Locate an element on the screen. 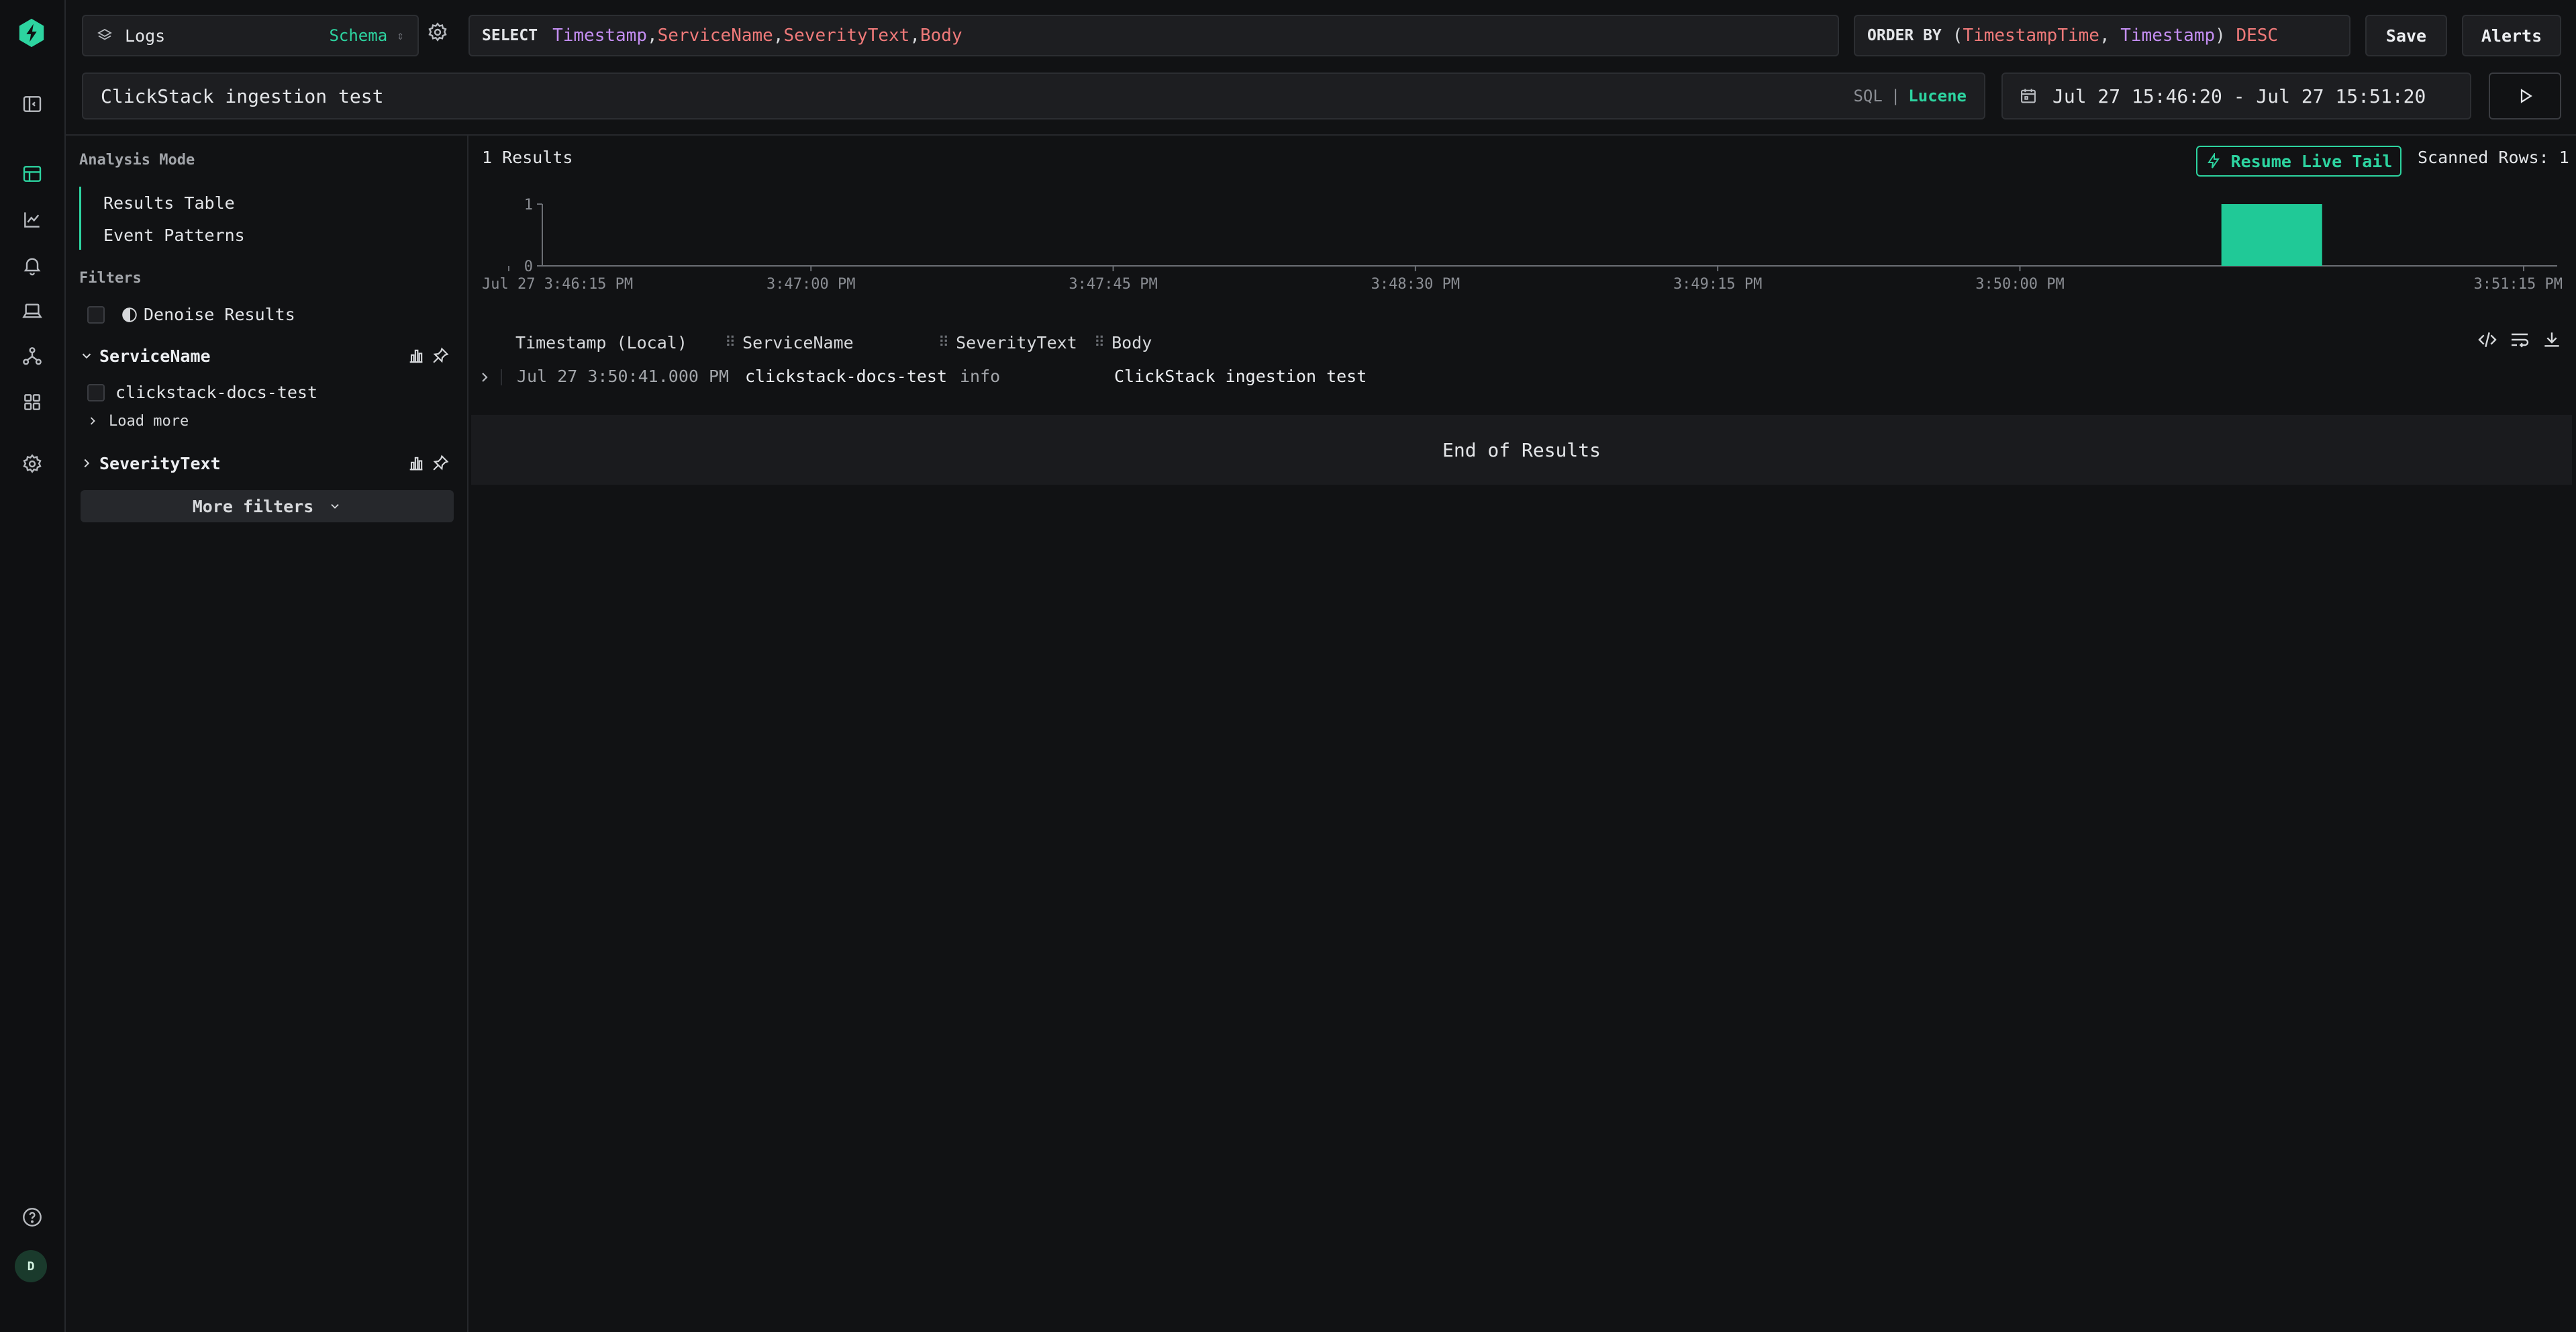  search-query: ClickStack ingestion test is located at coordinates (242, 96).